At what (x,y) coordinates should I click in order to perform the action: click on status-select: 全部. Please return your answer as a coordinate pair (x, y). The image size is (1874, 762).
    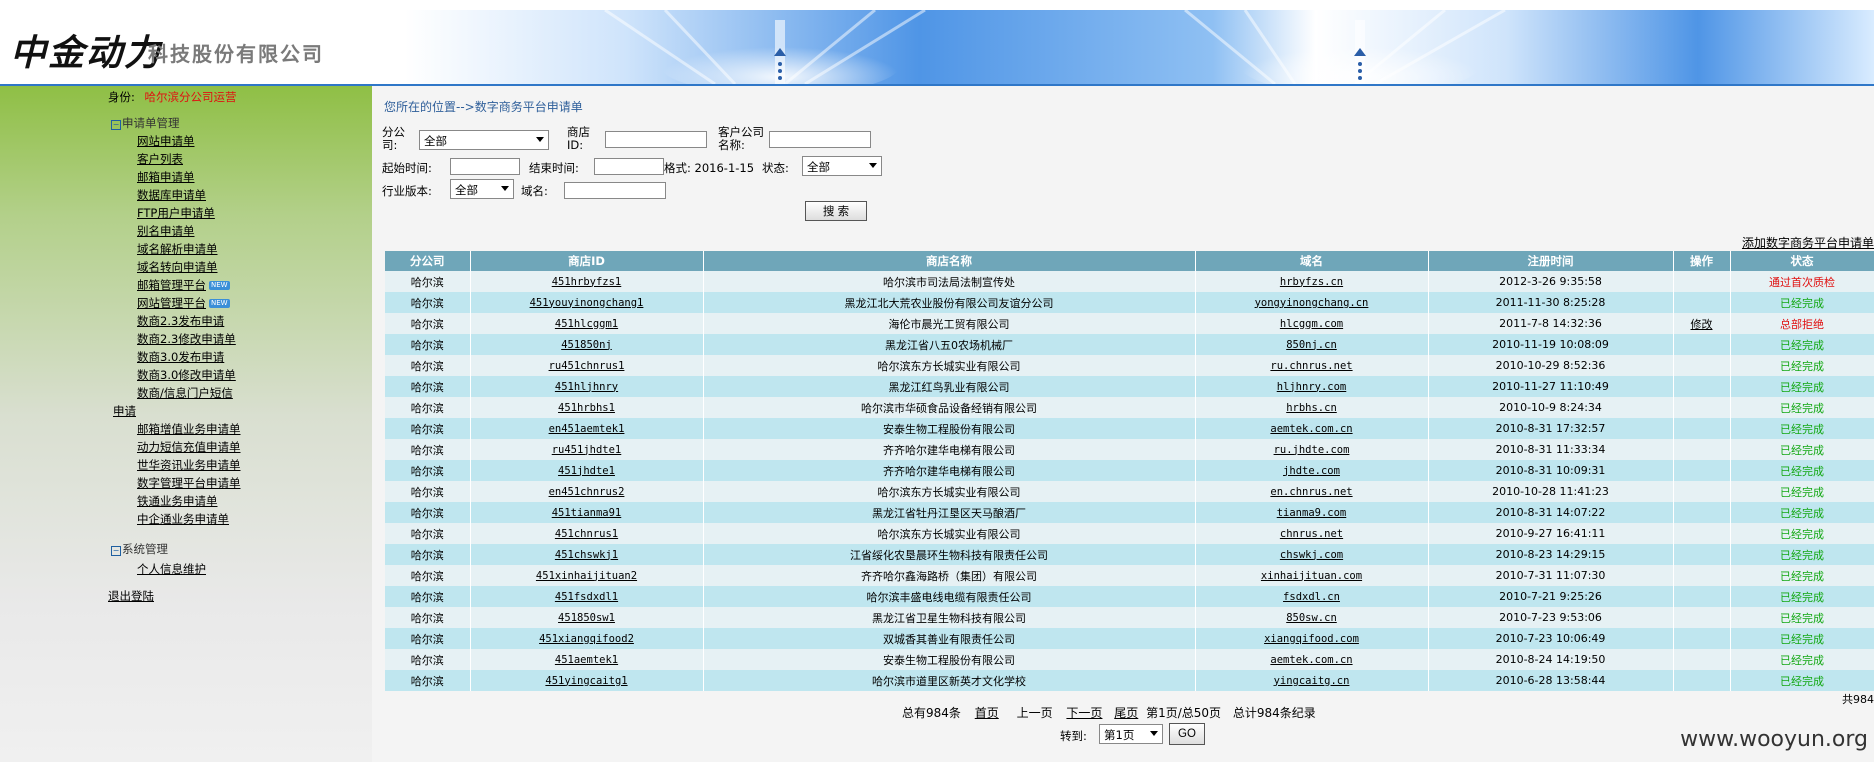
    Looking at the image, I should click on (842, 166).